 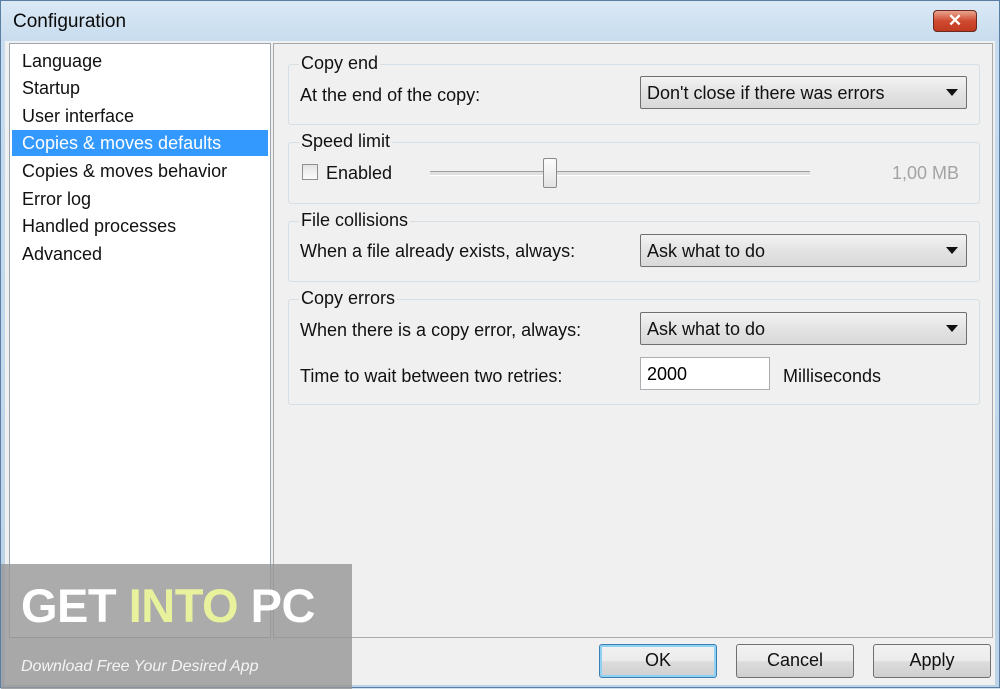 I want to click on copy-error-select: Ask what to do, so click(x=803, y=328).